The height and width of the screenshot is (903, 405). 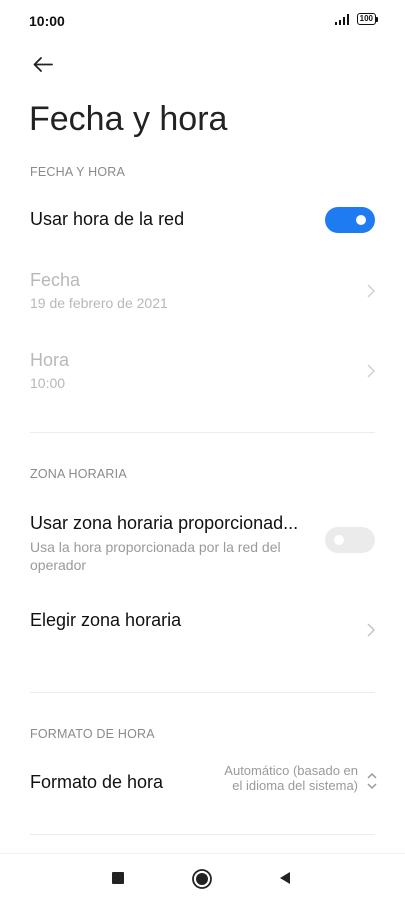 I want to click on setting-value: 10:00, so click(x=48, y=383).